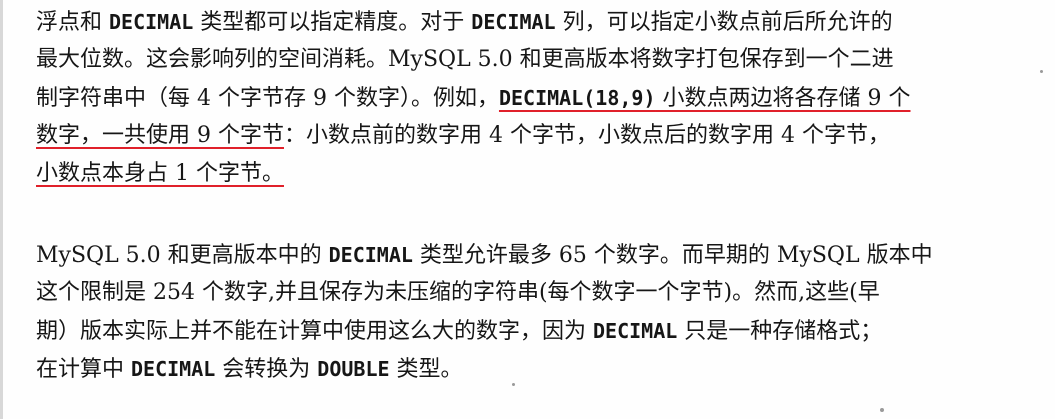 The height and width of the screenshot is (419, 1055). Describe the element at coordinates (267, 98) in the screenshot. I see `text-run: 制字符串中（每 4 个字节存 9 个数字）。例如，` at that location.